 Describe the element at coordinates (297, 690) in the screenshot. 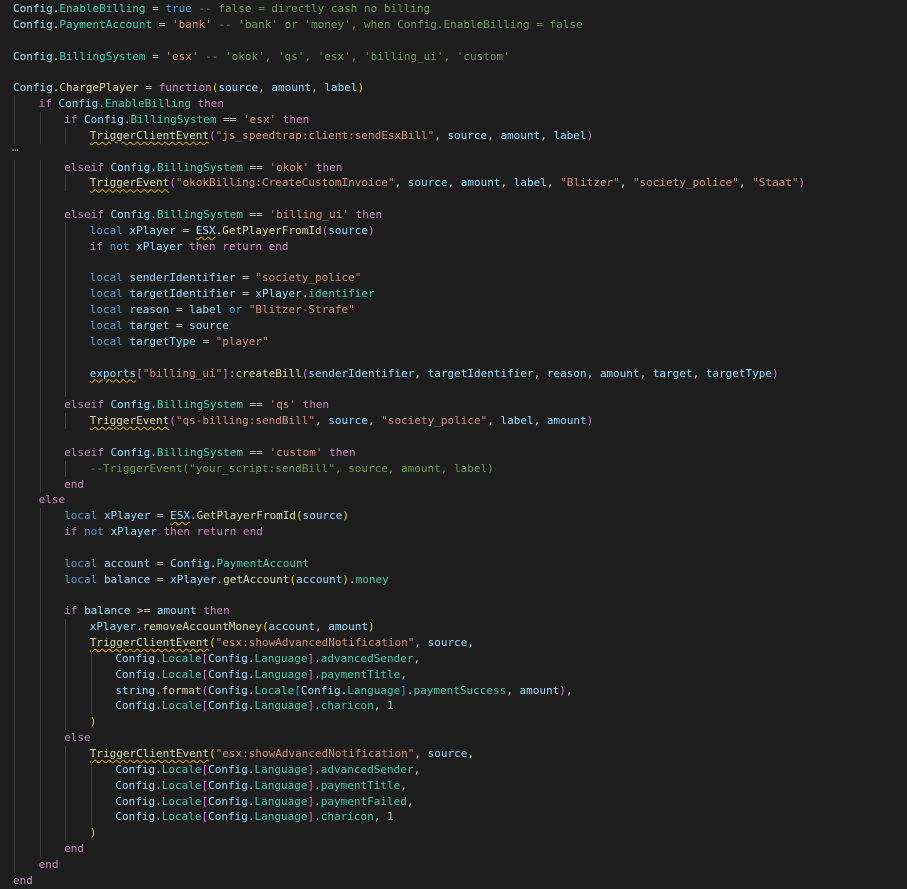

I see `code-token: [` at that location.